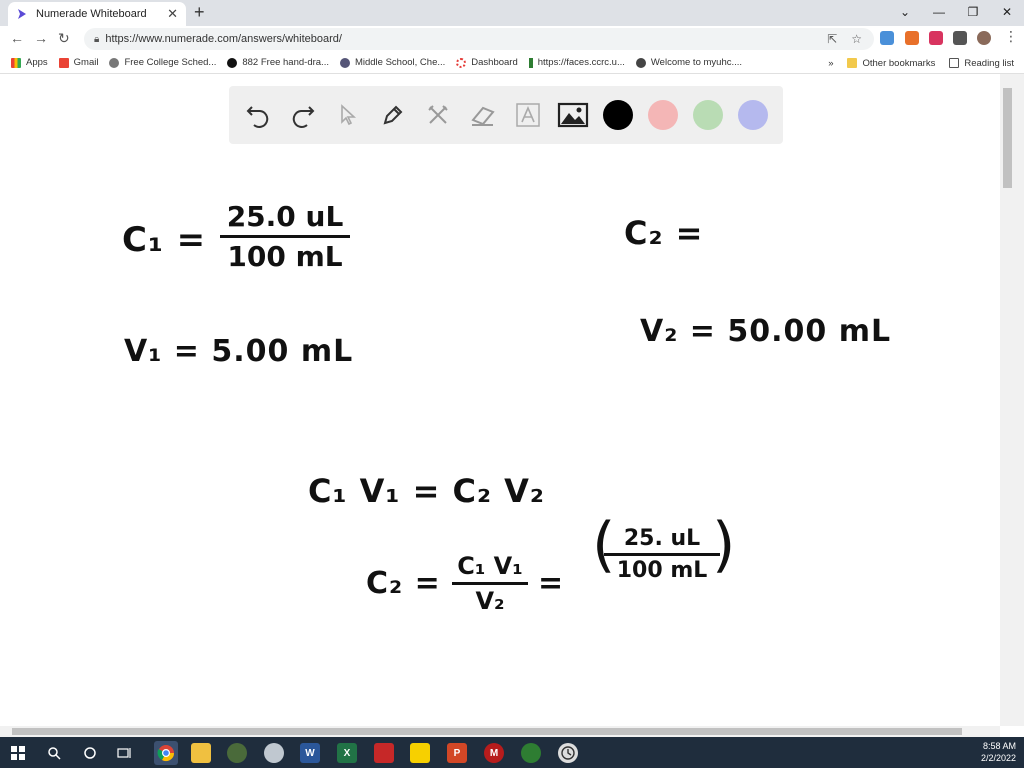  What do you see at coordinates (285, 256) in the screenshot?
I see `c1-denominator: 100 mL` at bounding box center [285, 256].